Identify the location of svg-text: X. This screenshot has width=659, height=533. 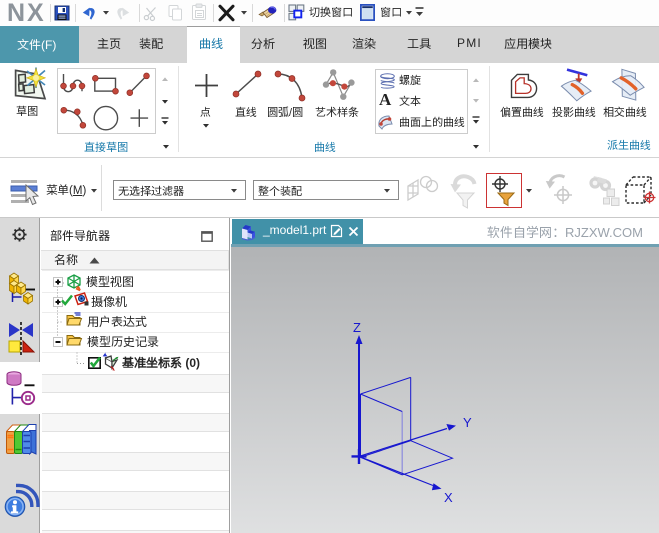
(448, 497).